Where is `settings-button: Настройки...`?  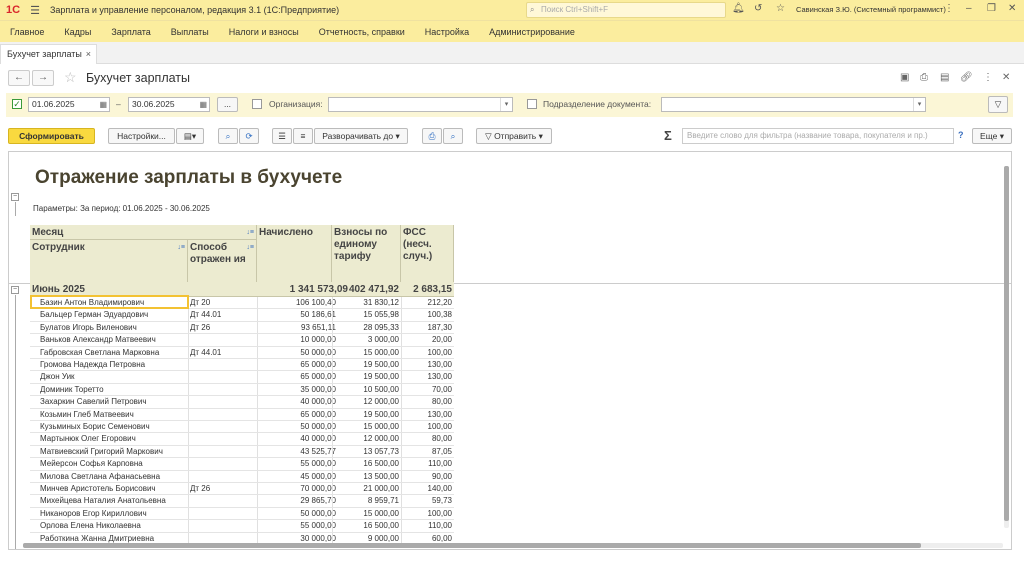
settings-button: Настройки... is located at coordinates (141, 136).